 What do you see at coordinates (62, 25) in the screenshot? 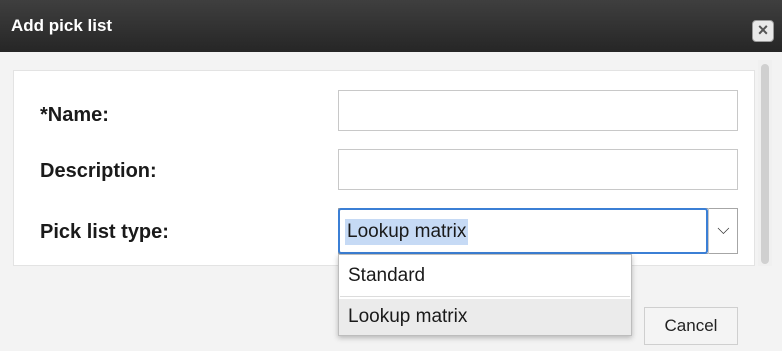
I see `dialog-title: Add pick list` at bounding box center [62, 25].